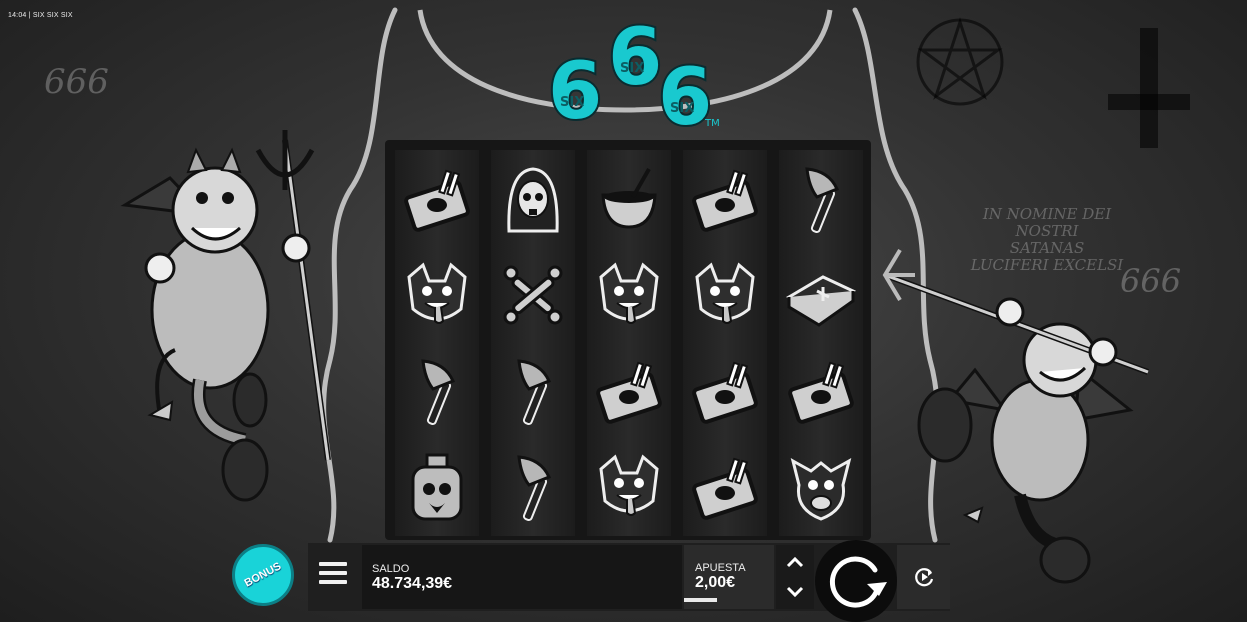 This screenshot has height=622, width=1247. I want to click on latin-line-1: IN NOMINE DEI NOSTRI, so click(1047, 222).